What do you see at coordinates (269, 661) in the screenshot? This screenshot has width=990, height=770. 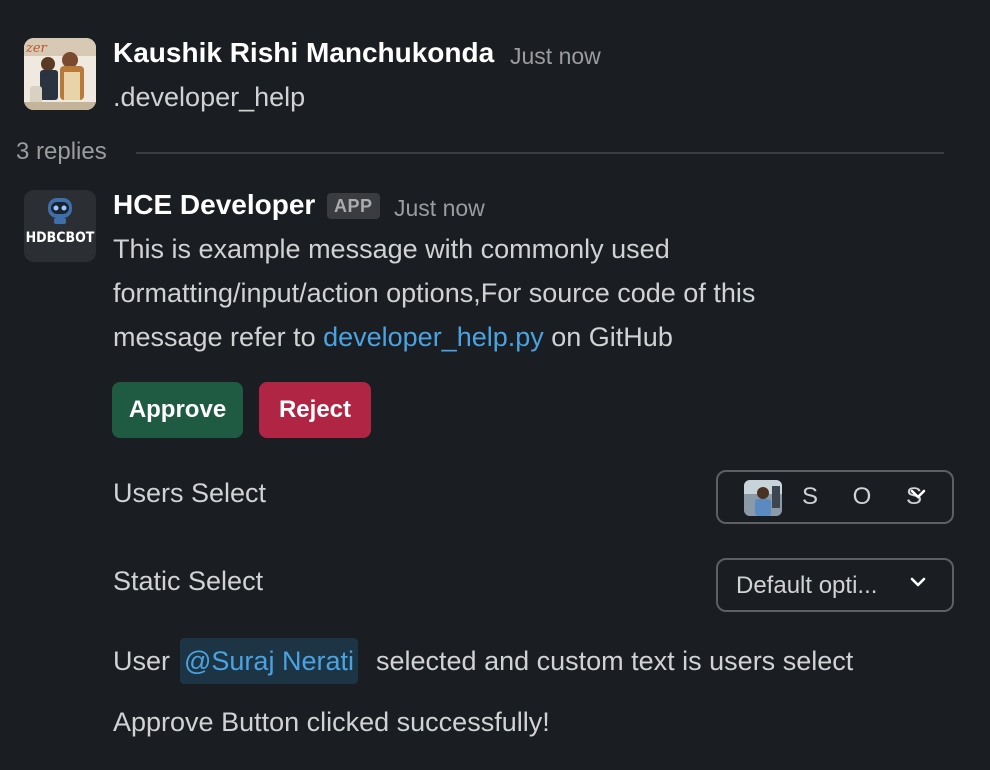 I see `user-mention: @Suraj Nerati` at bounding box center [269, 661].